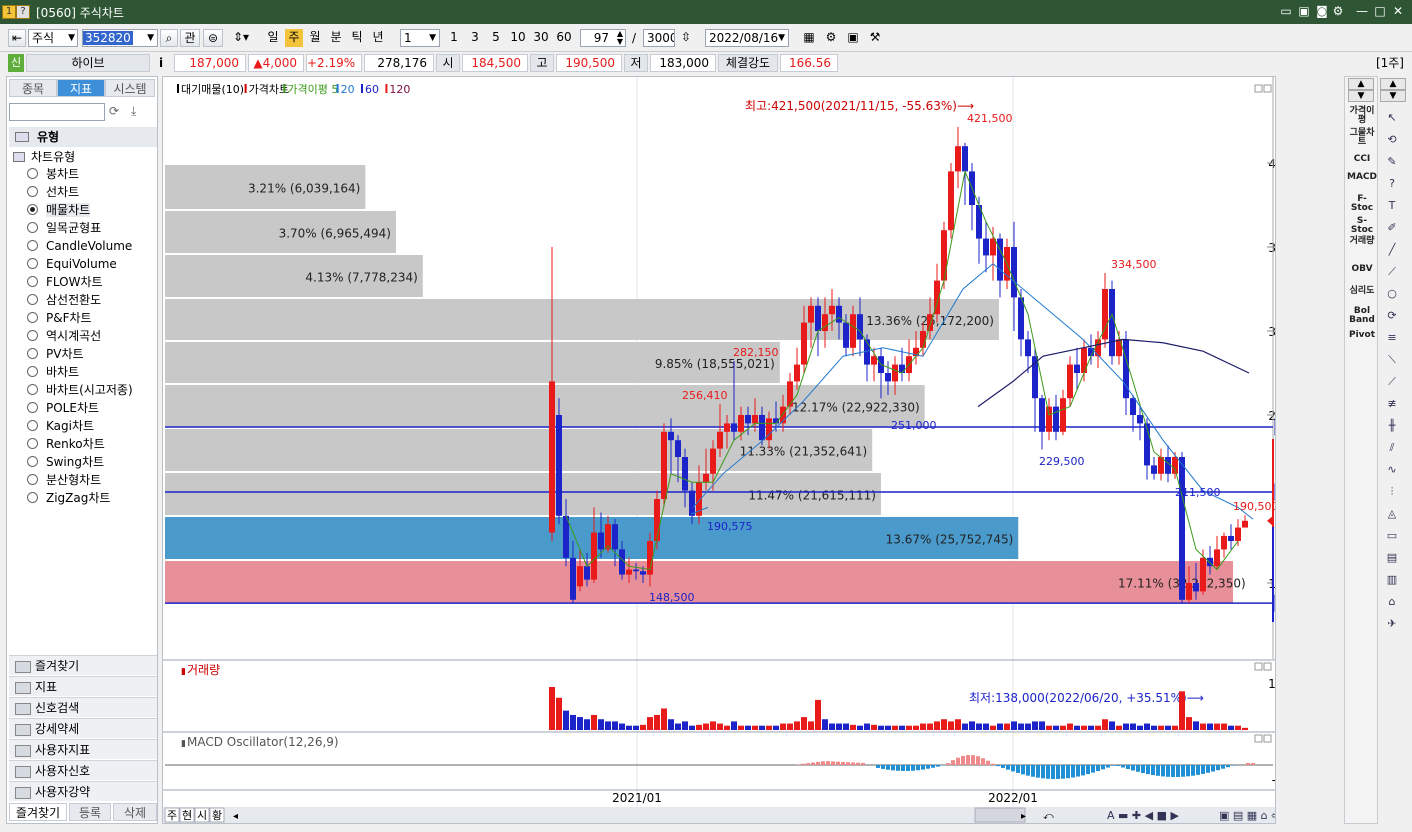 This screenshot has height=832, width=1412. What do you see at coordinates (83, 686) in the screenshot?
I see `folder-item: 지표` at bounding box center [83, 686].